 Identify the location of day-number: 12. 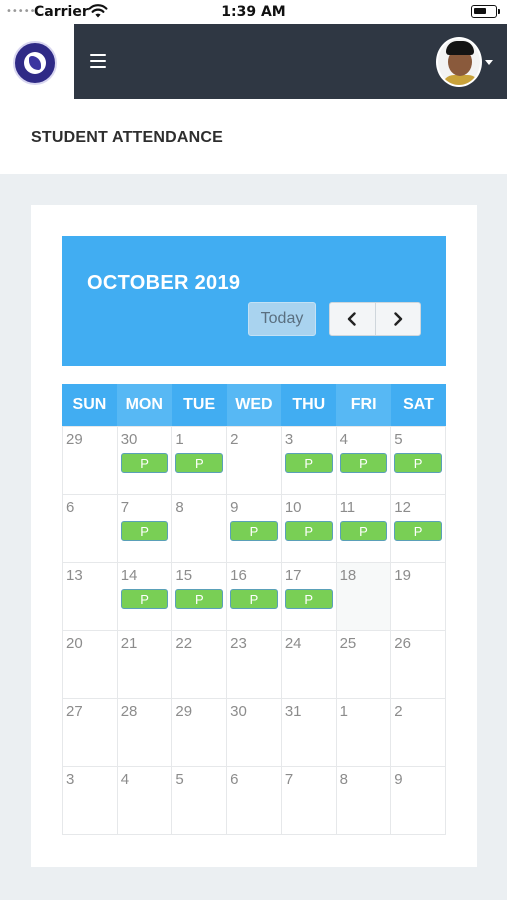
(402, 507).